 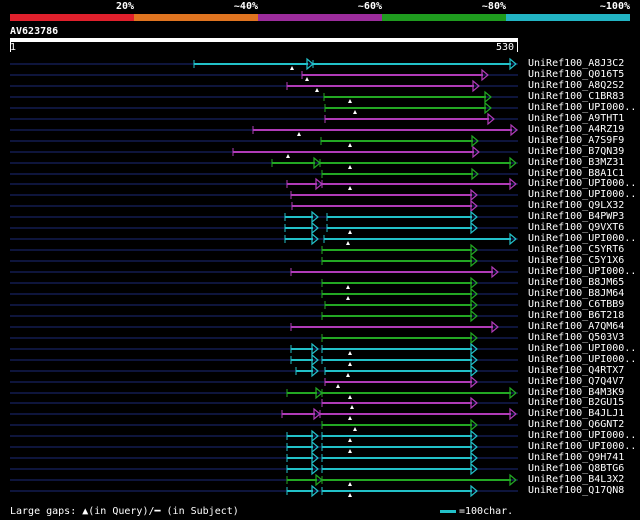 What do you see at coordinates (576, 458) in the screenshot?
I see `hit-label: UniRef100_Q9H741` at bounding box center [576, 458].